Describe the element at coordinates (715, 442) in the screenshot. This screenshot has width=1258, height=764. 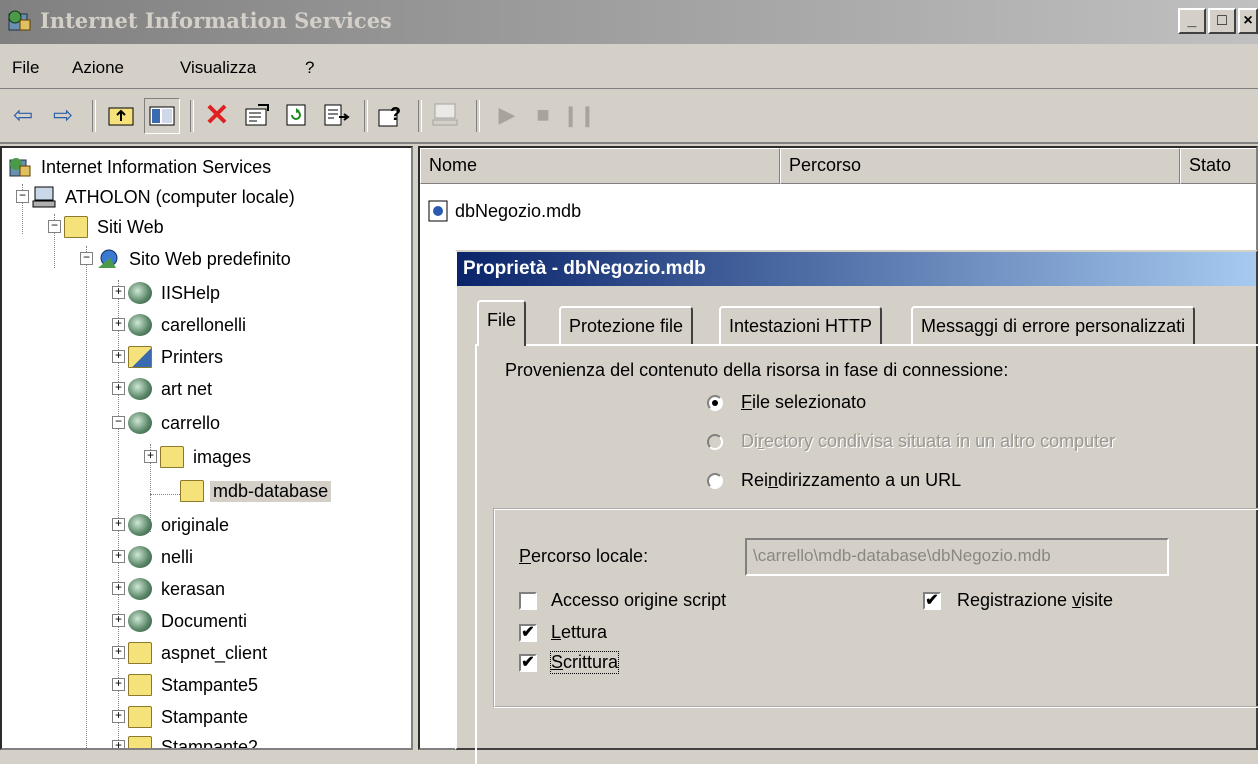
I see `radio-directory-condivisa` at that location.